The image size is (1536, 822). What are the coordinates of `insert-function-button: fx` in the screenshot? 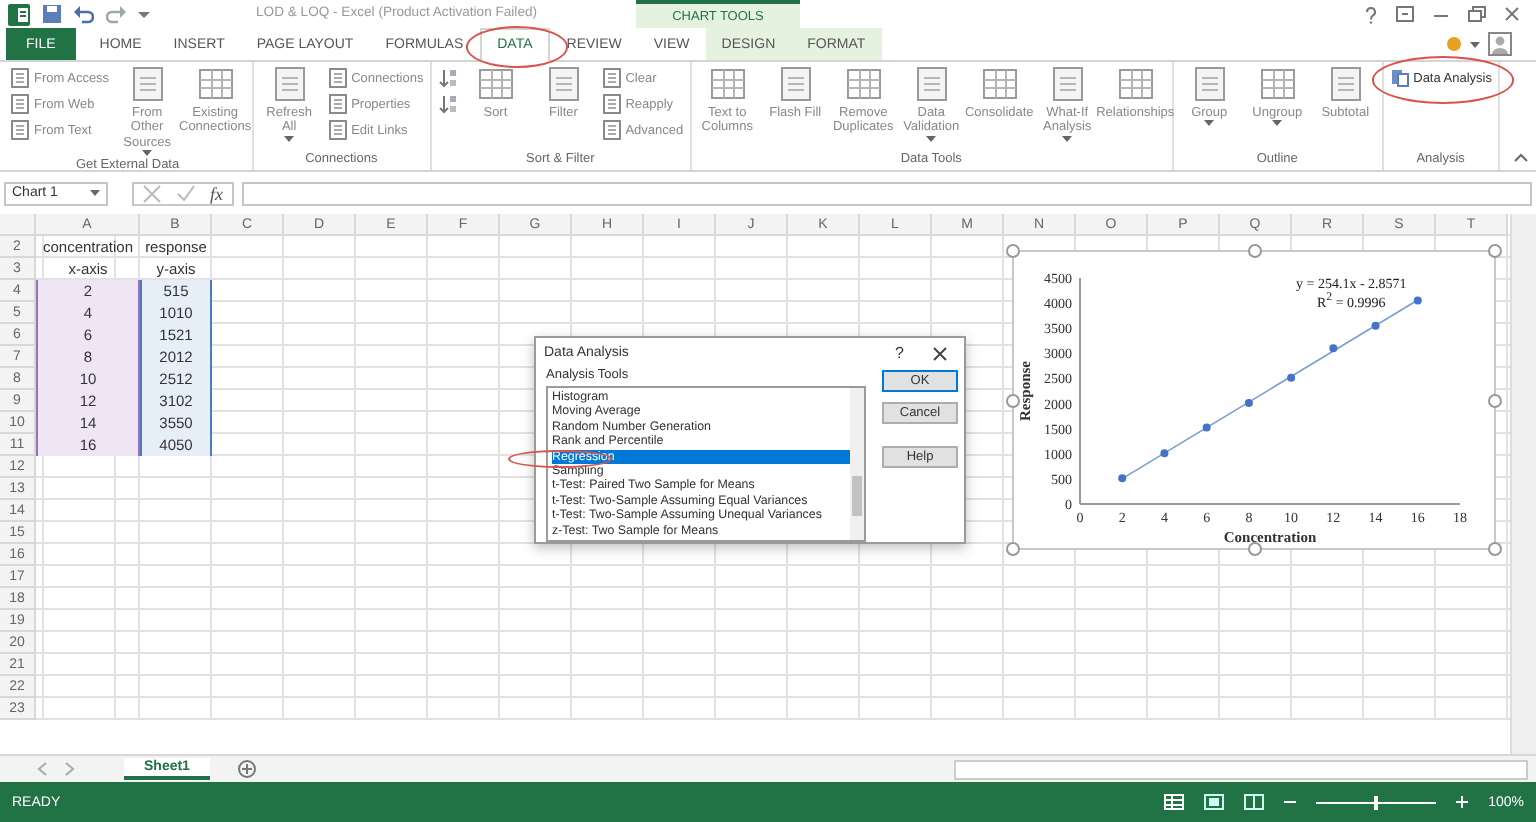 It's located at (216, 193).